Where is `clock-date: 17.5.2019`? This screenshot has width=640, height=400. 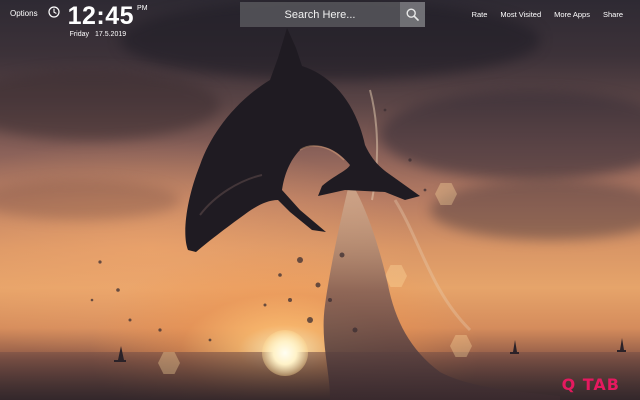 clock-date: 17.5.2019 is located at coordinates (110, 34).